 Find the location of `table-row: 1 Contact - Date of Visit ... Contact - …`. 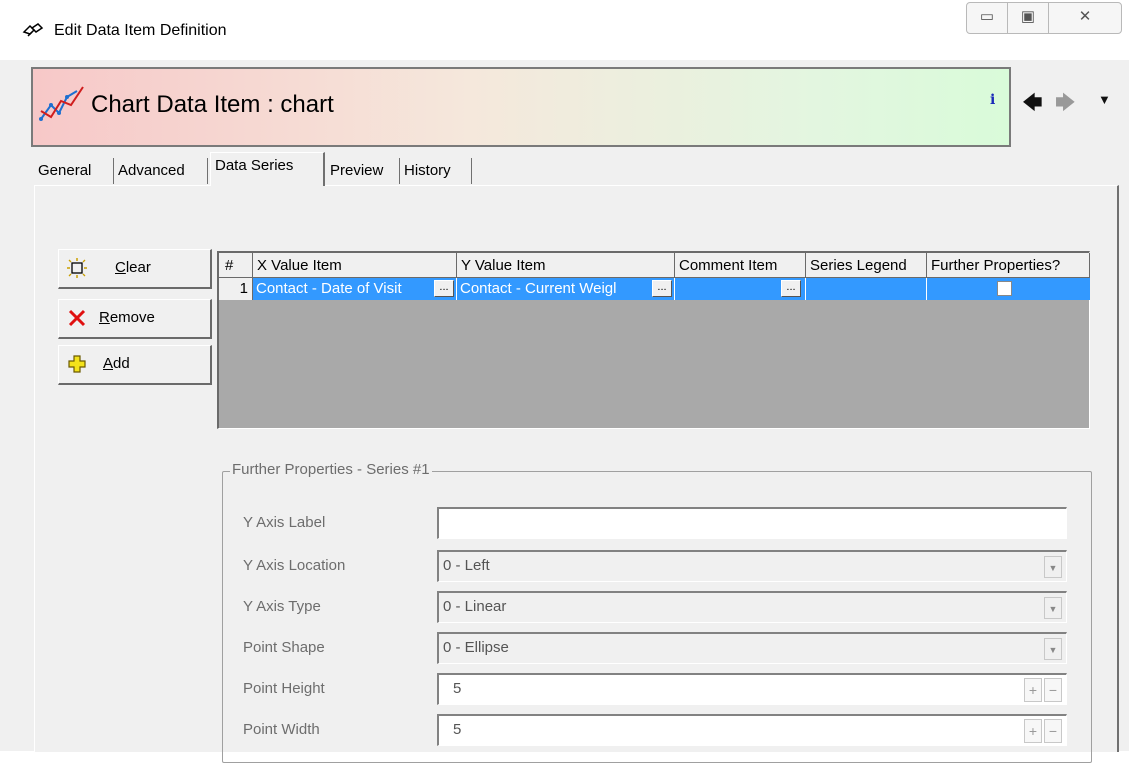

table-row: 1 Contact - Date of Visit ... Contact - … is located at coordinates (654, 289).